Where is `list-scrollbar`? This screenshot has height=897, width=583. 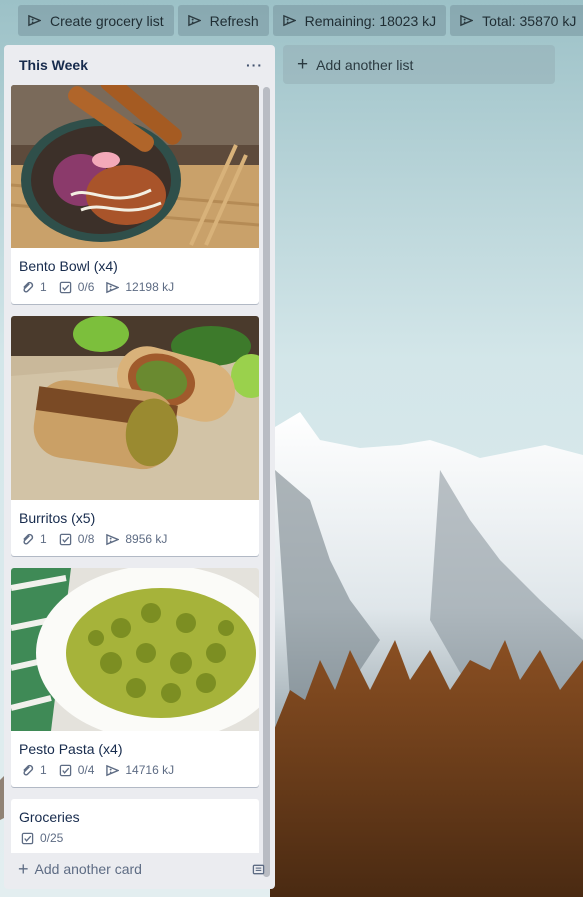 list-scrollbar is located at coordinates (266, 482).